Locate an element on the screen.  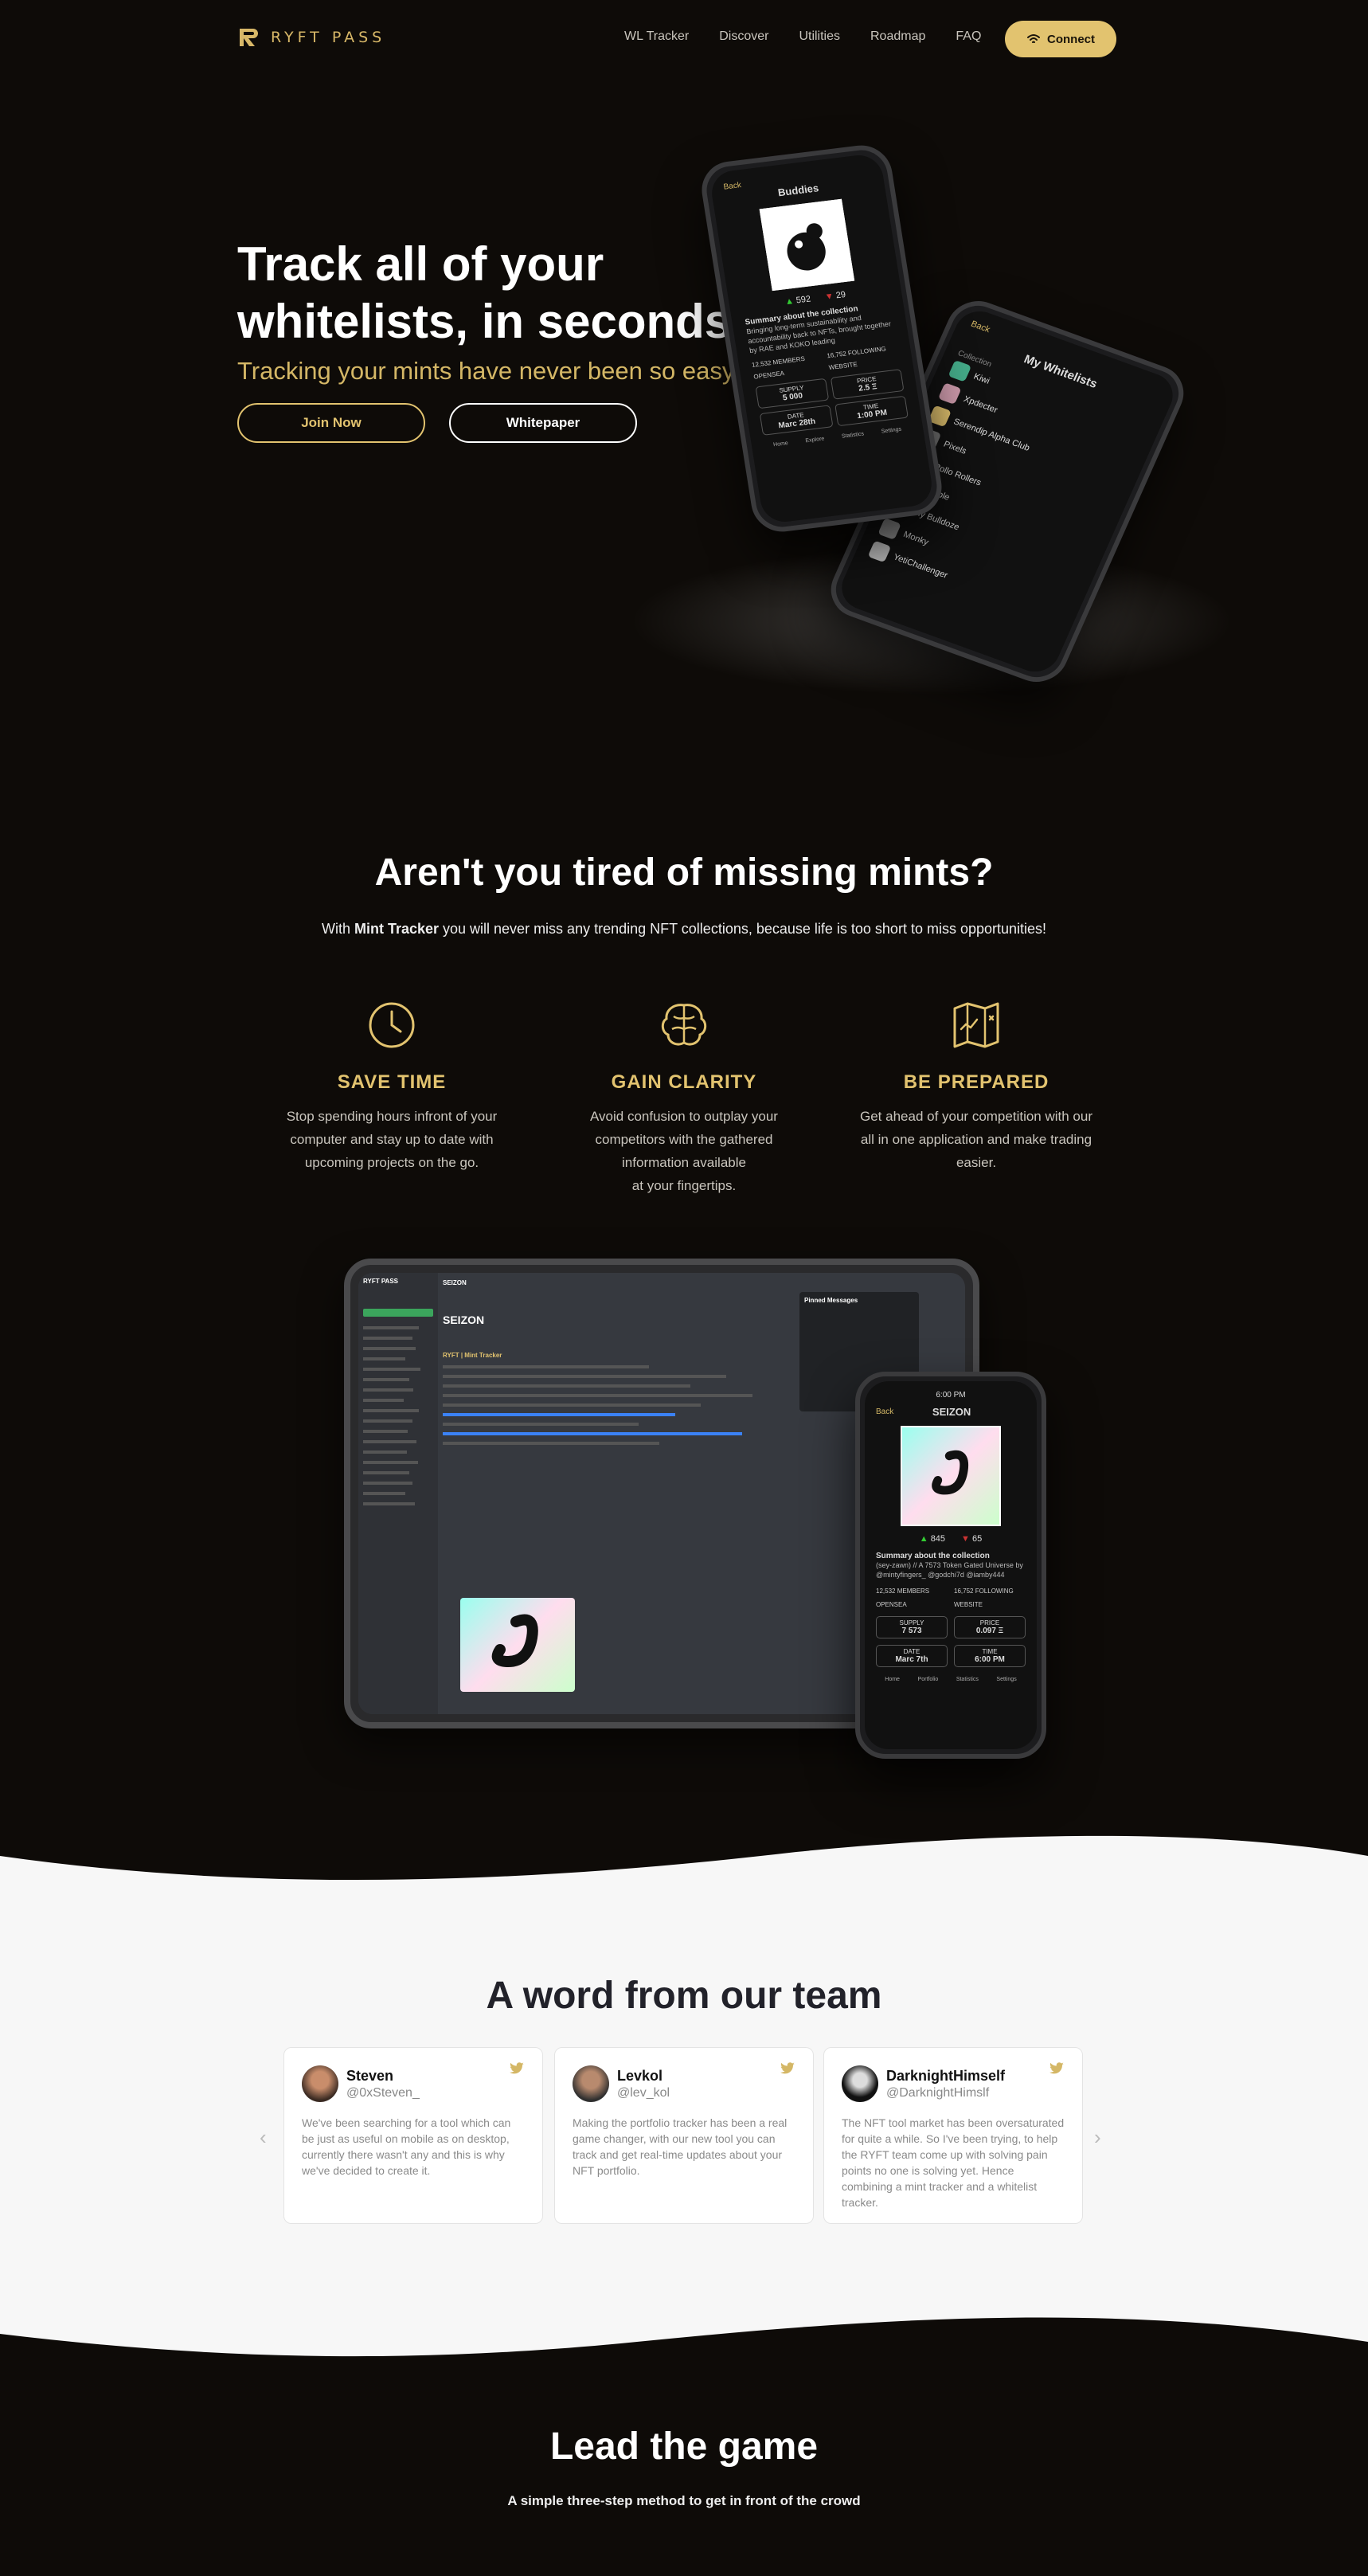
opensea-link: OPENSEA is located at coordinates (912, 1604).